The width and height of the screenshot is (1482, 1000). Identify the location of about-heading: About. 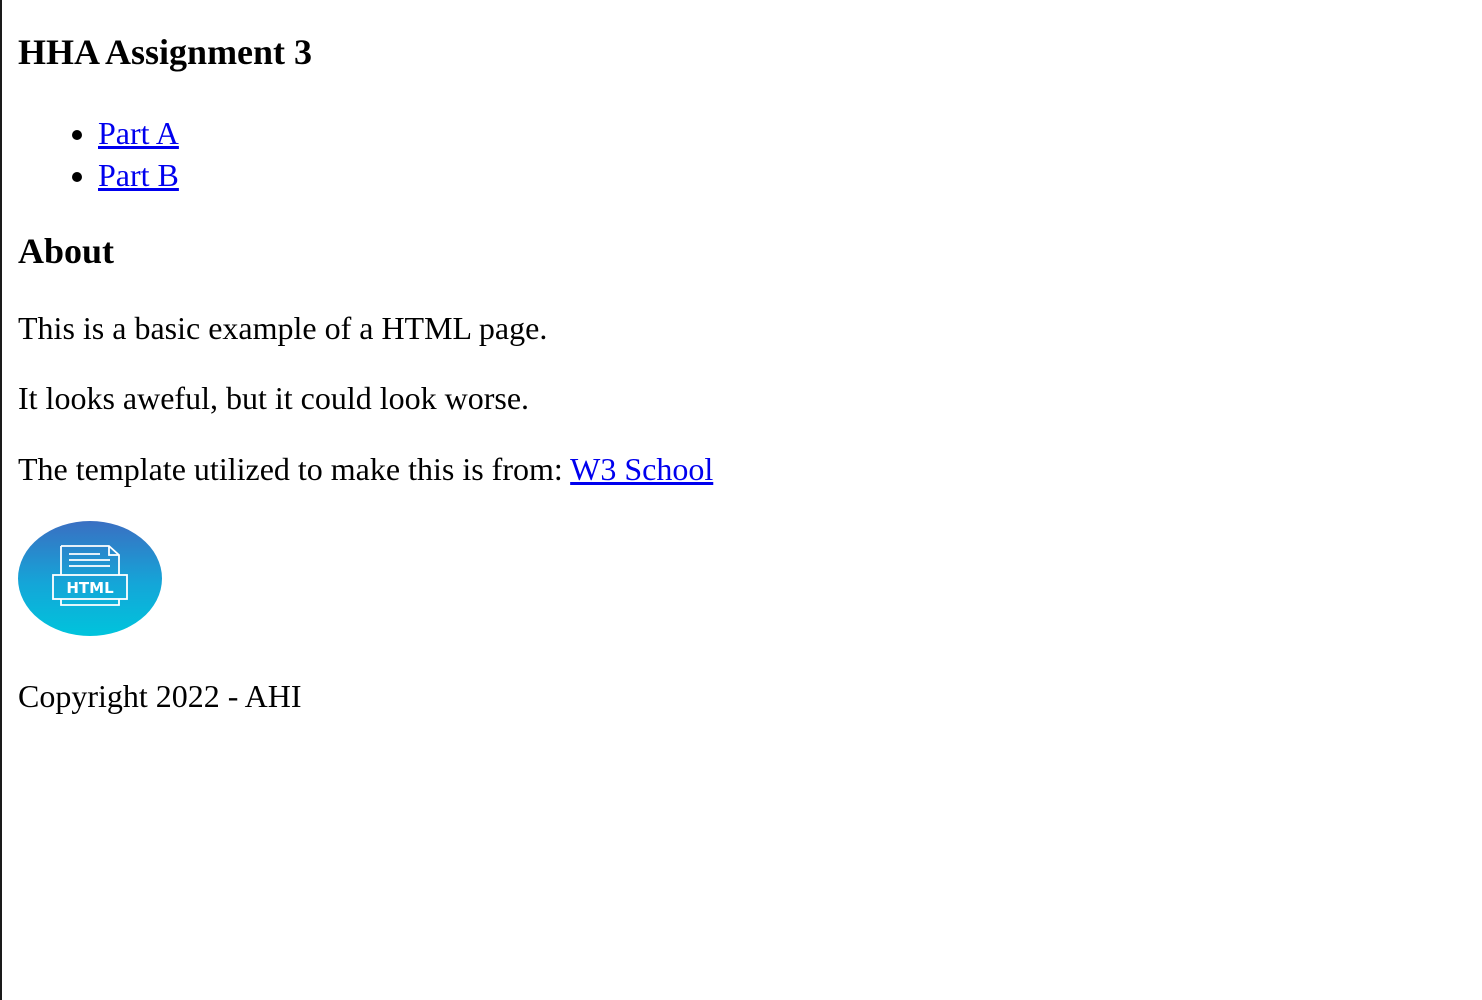
(66, 251).